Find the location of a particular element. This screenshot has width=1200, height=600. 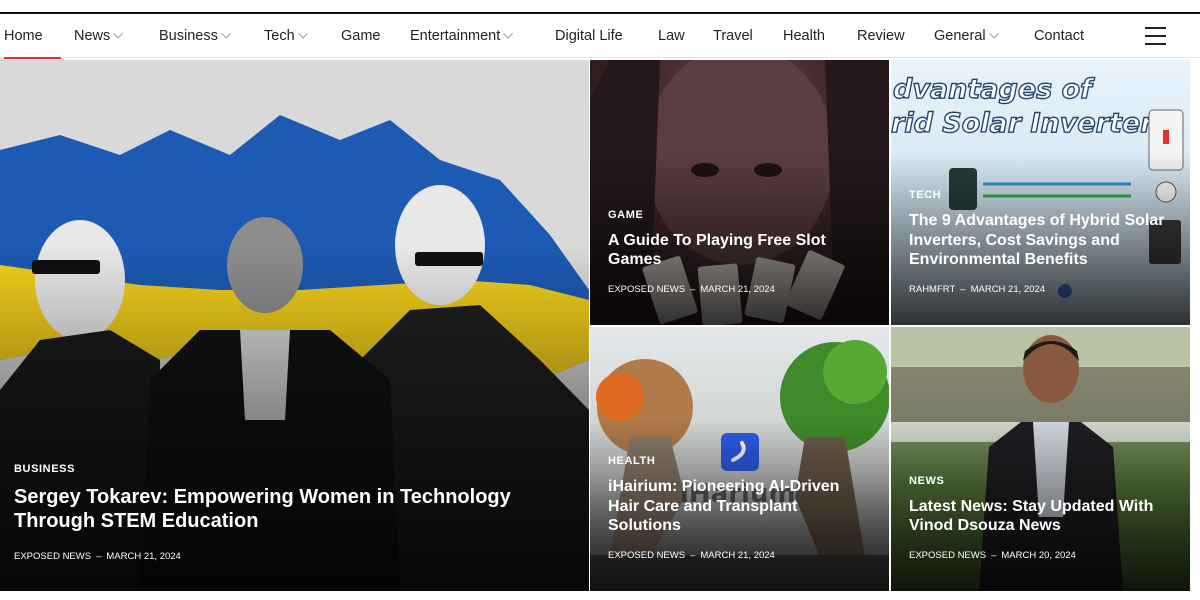

nav-item-label: Health is located at coordinates (804, 36).